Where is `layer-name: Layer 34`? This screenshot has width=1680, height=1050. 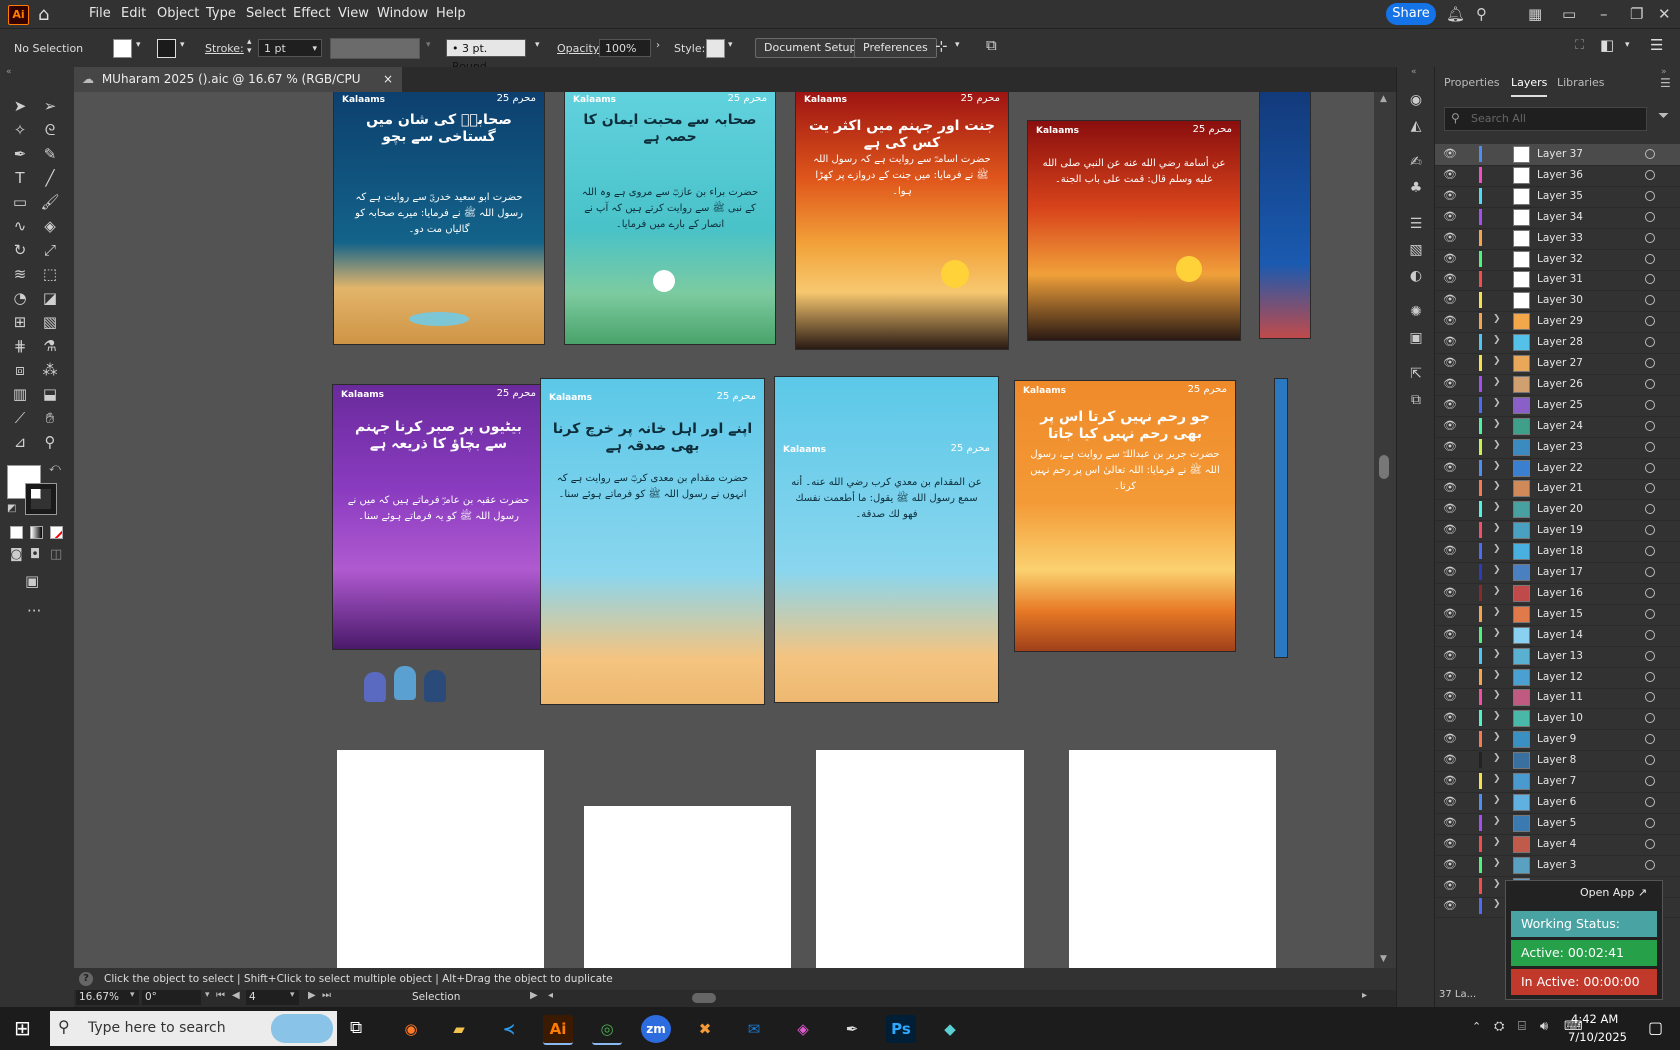
layer-name: Layer 34 is located at coordinates (1560, 217).